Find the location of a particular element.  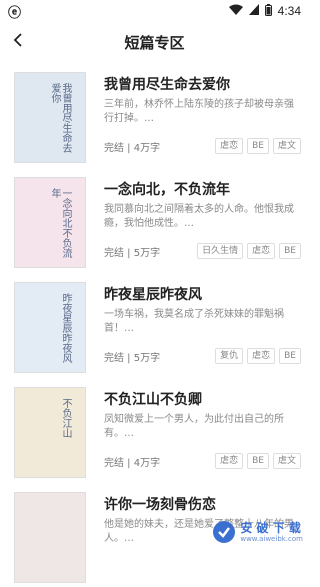

book-cover: 我曾用尽生命去爱你 is located at coordinates (50, 117).